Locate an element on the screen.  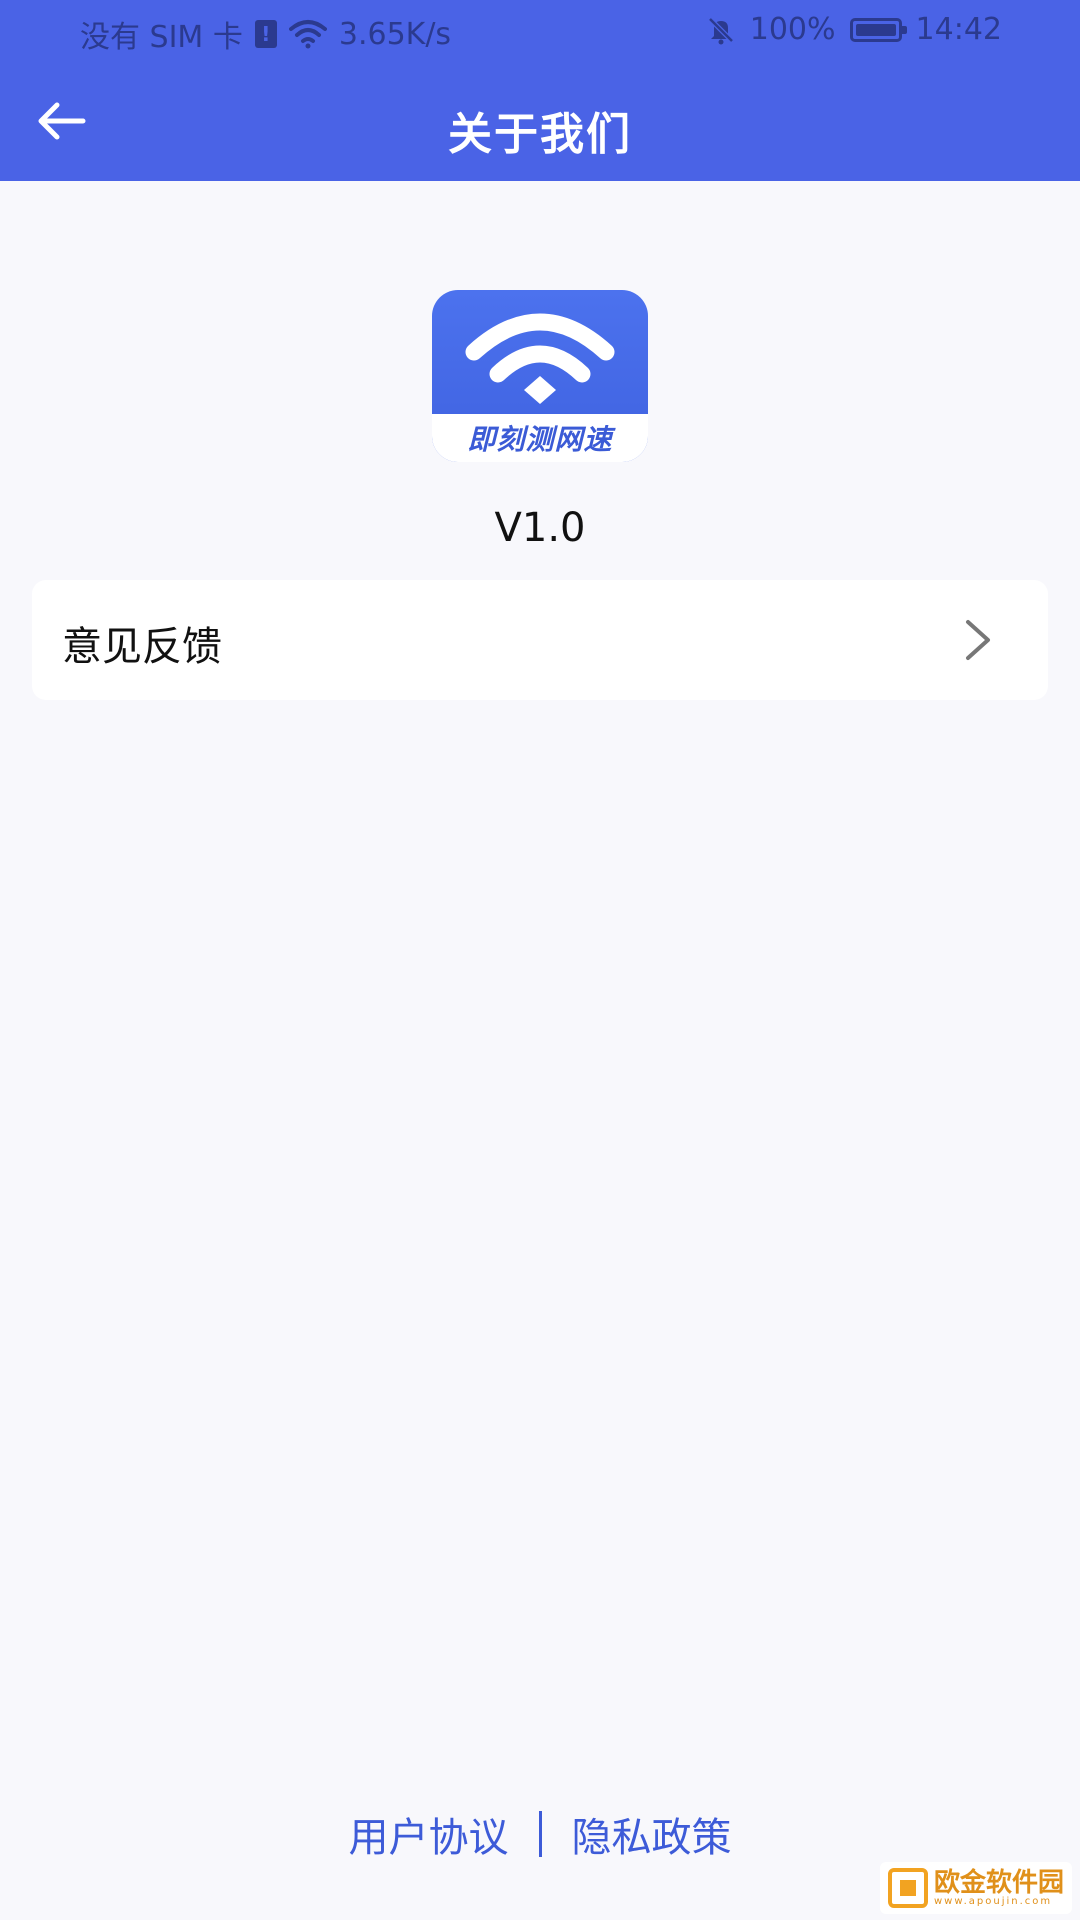
app-logo: 即刻测网速 is located at coordinates (540, 376).